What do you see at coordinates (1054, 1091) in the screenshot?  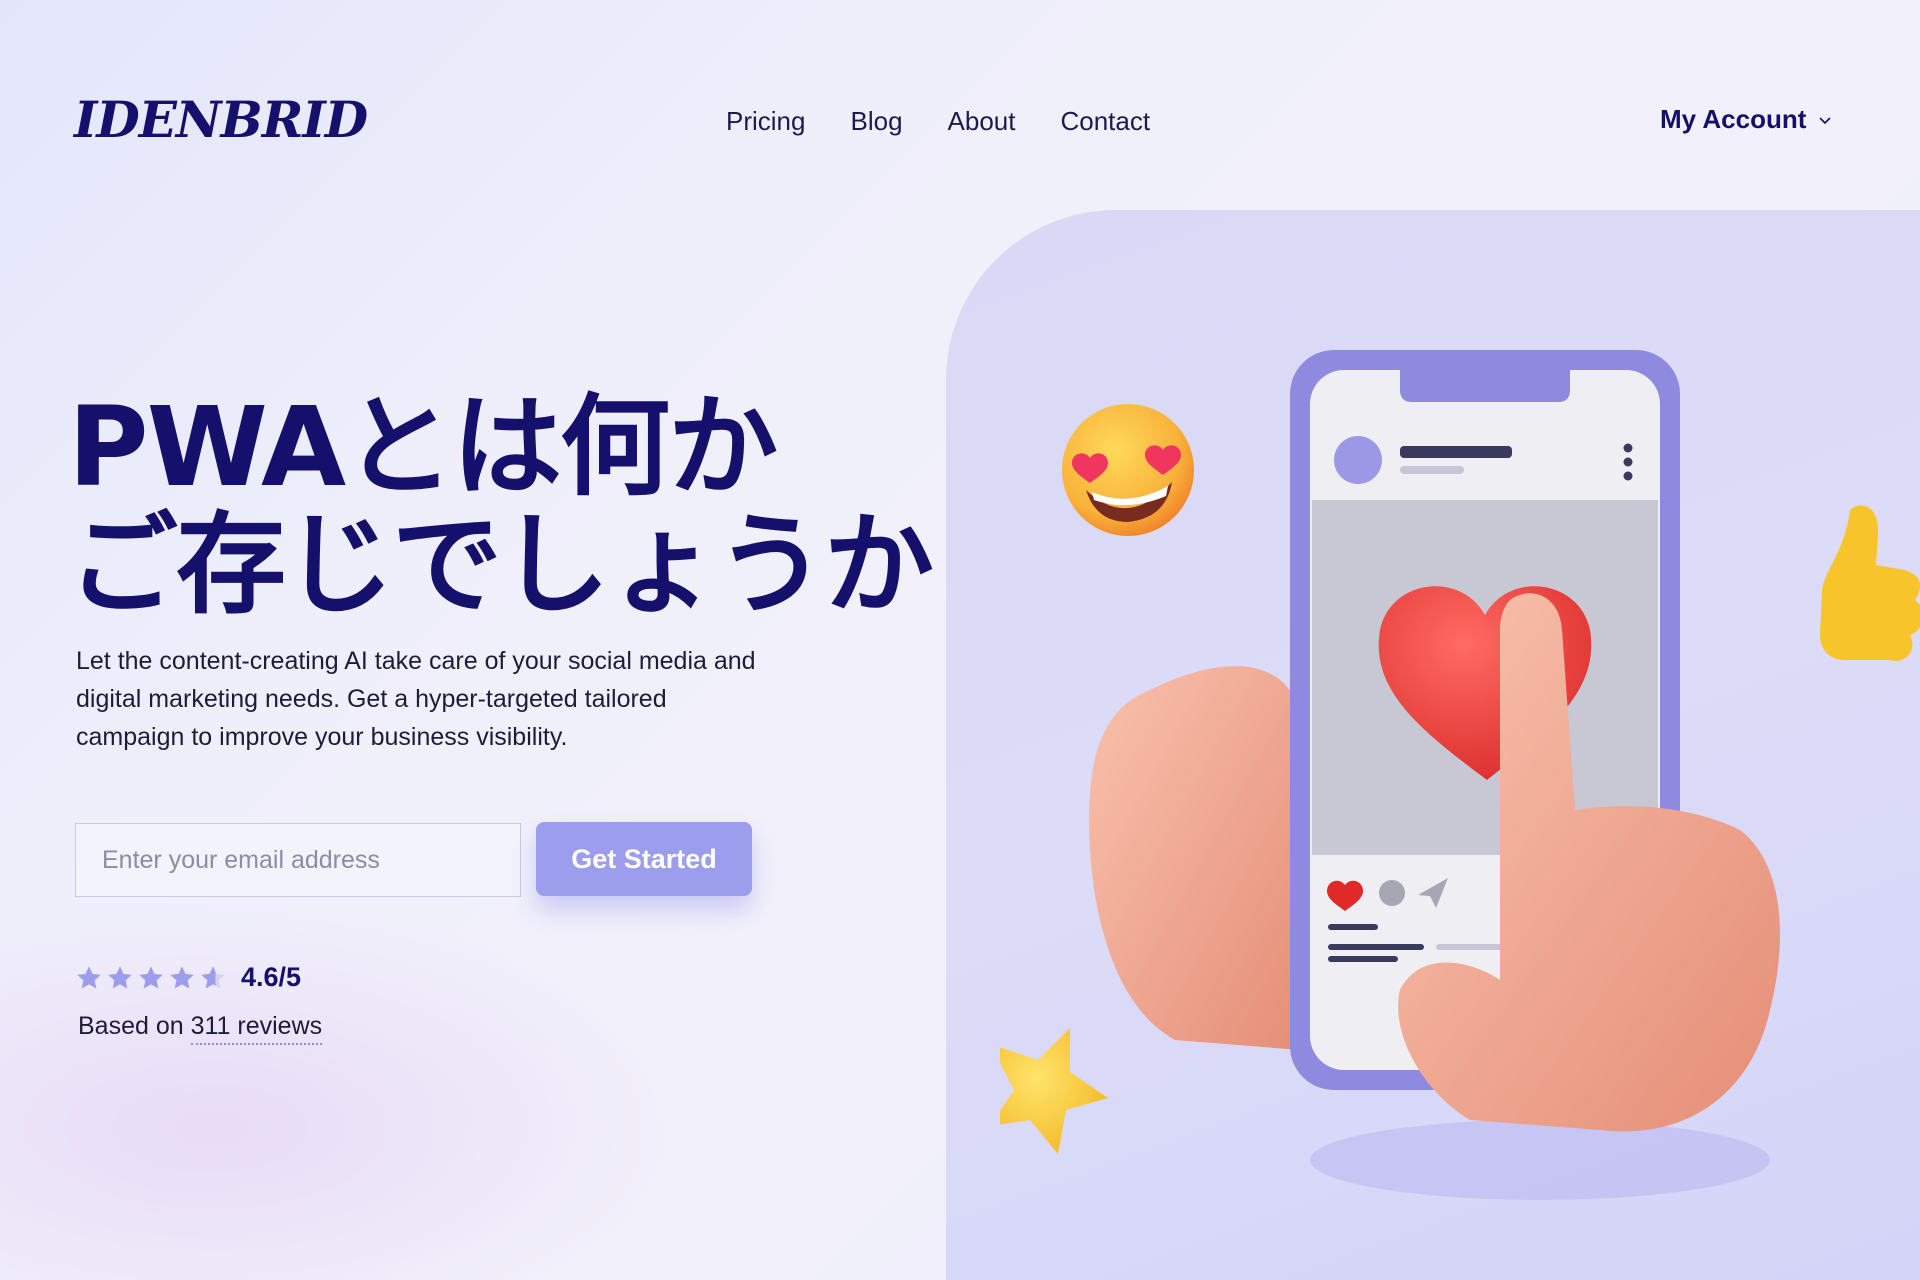 I see `star-decoration` at bounding box center [1054, 1091].